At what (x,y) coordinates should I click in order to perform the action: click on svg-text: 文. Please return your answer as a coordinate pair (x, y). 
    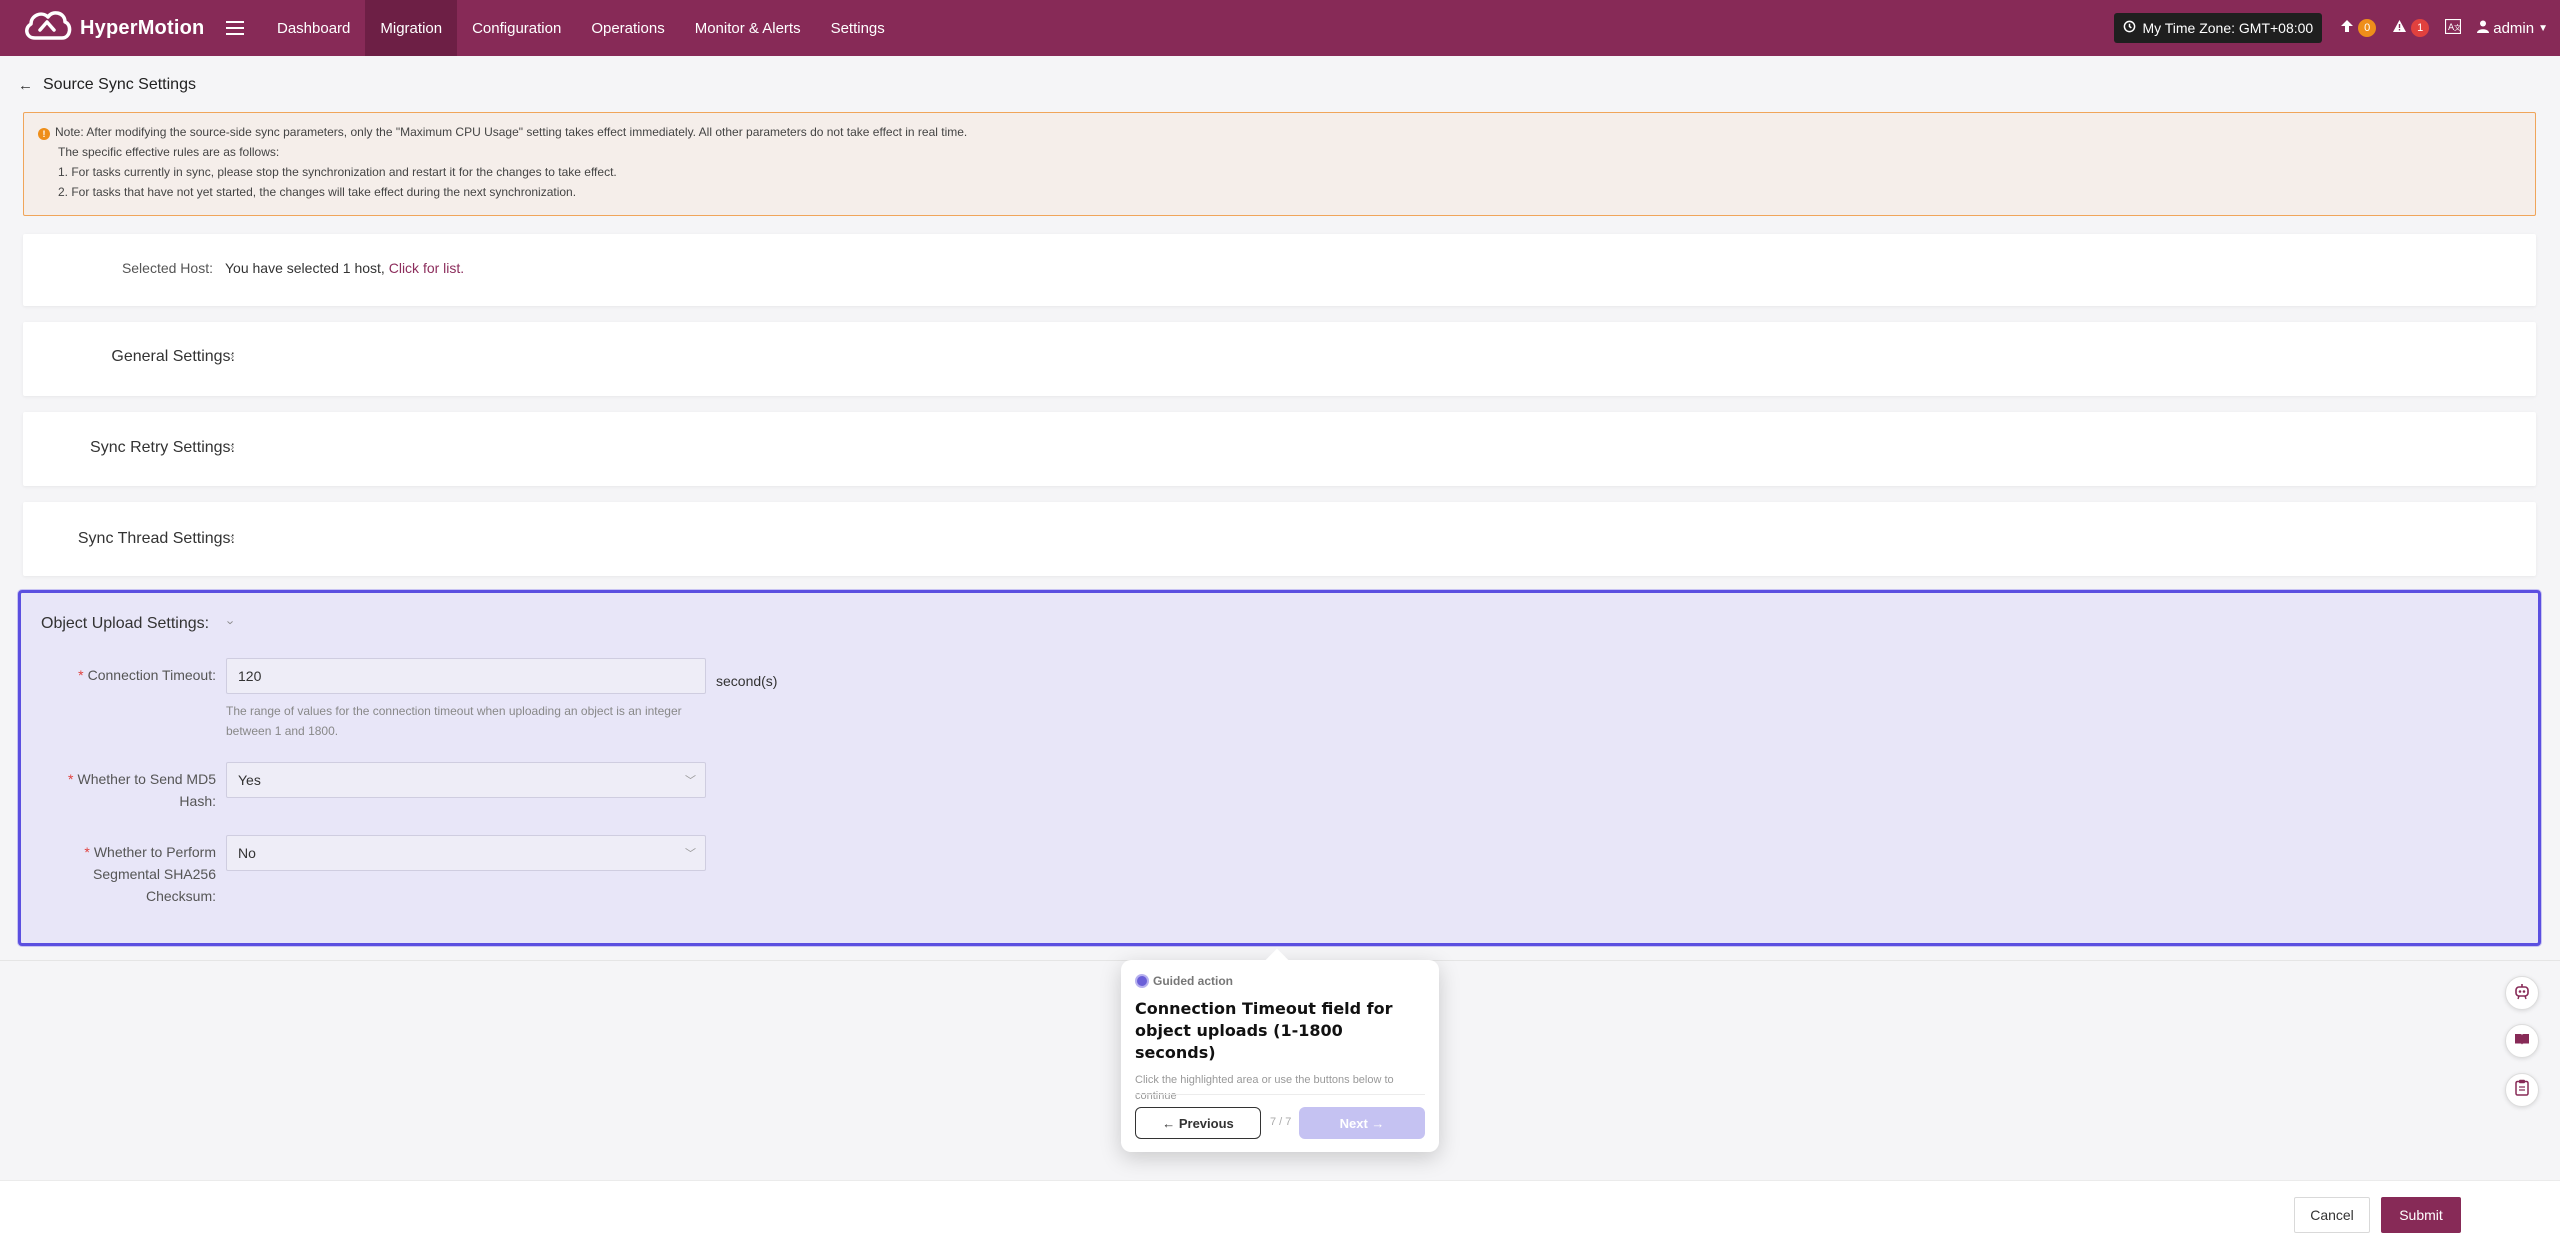
    Looking at the image, I should click on (2457, 27).